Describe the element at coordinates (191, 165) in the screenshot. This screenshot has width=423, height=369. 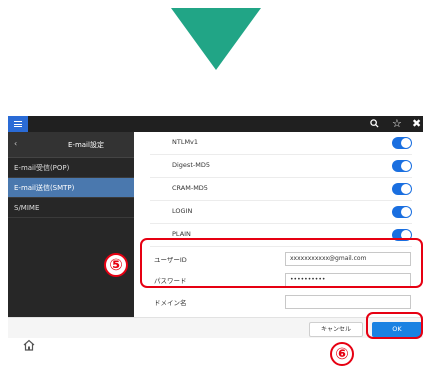
I see `auth-label: Digest-MD5` at that location.